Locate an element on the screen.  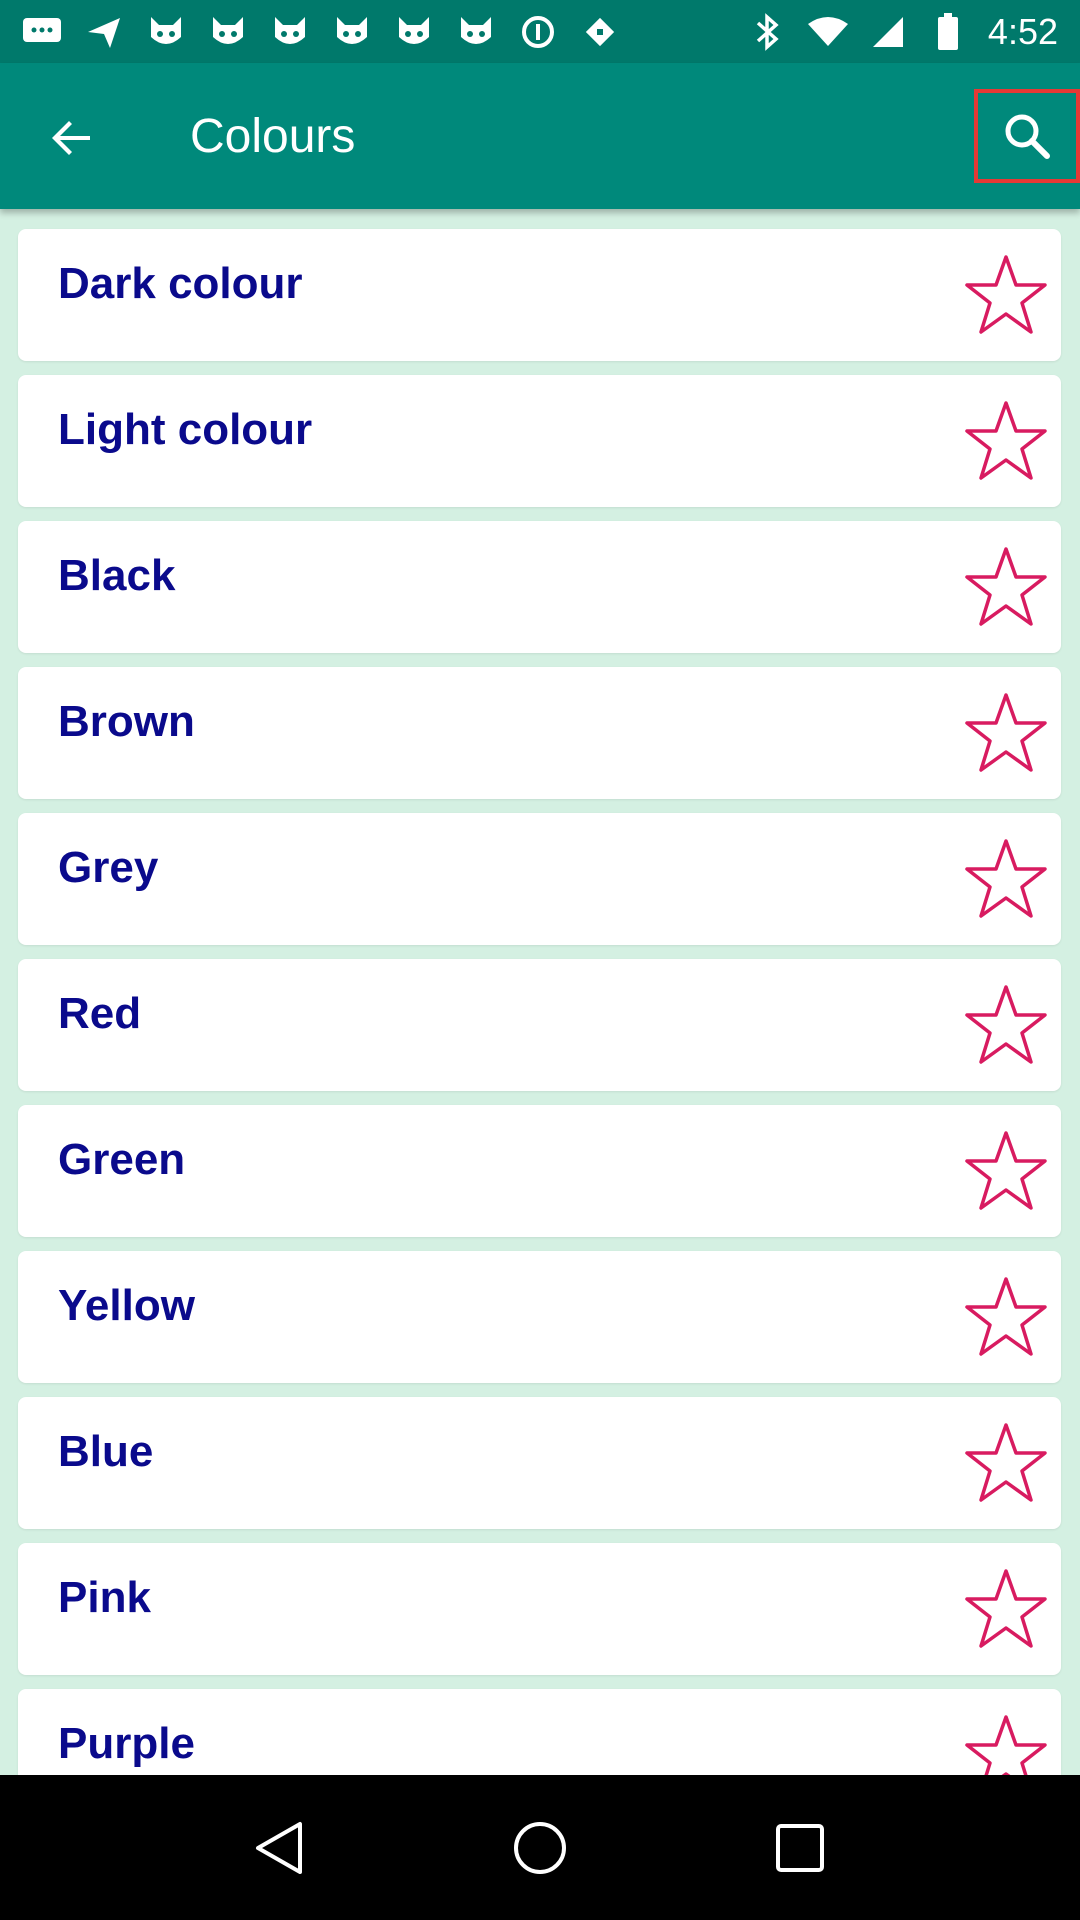
wifi-icon is located at coordinates (827, 32).